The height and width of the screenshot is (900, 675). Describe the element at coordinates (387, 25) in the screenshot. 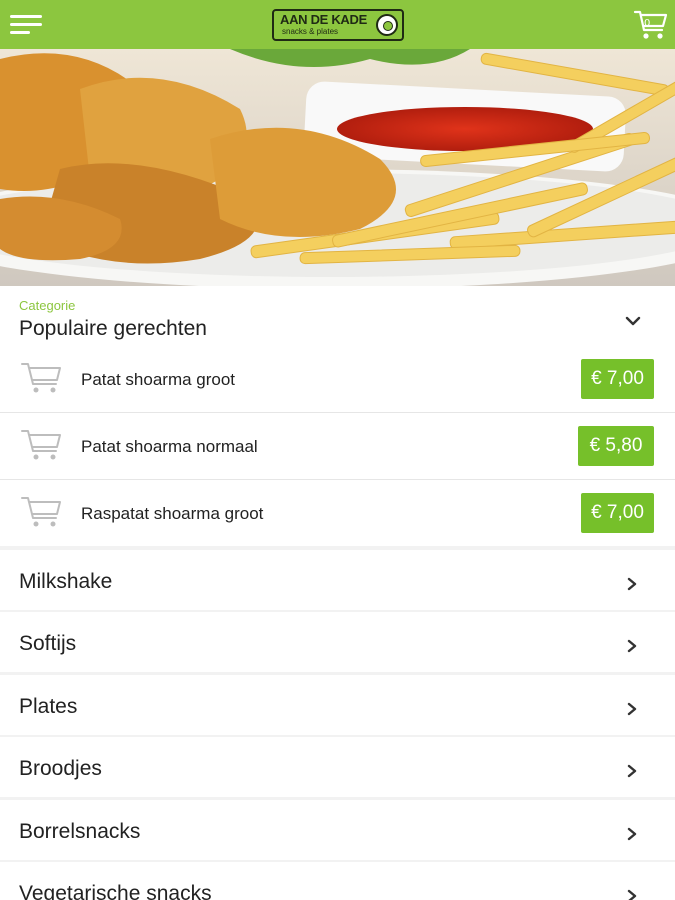

I see `logo-emblem-icon` at that location.